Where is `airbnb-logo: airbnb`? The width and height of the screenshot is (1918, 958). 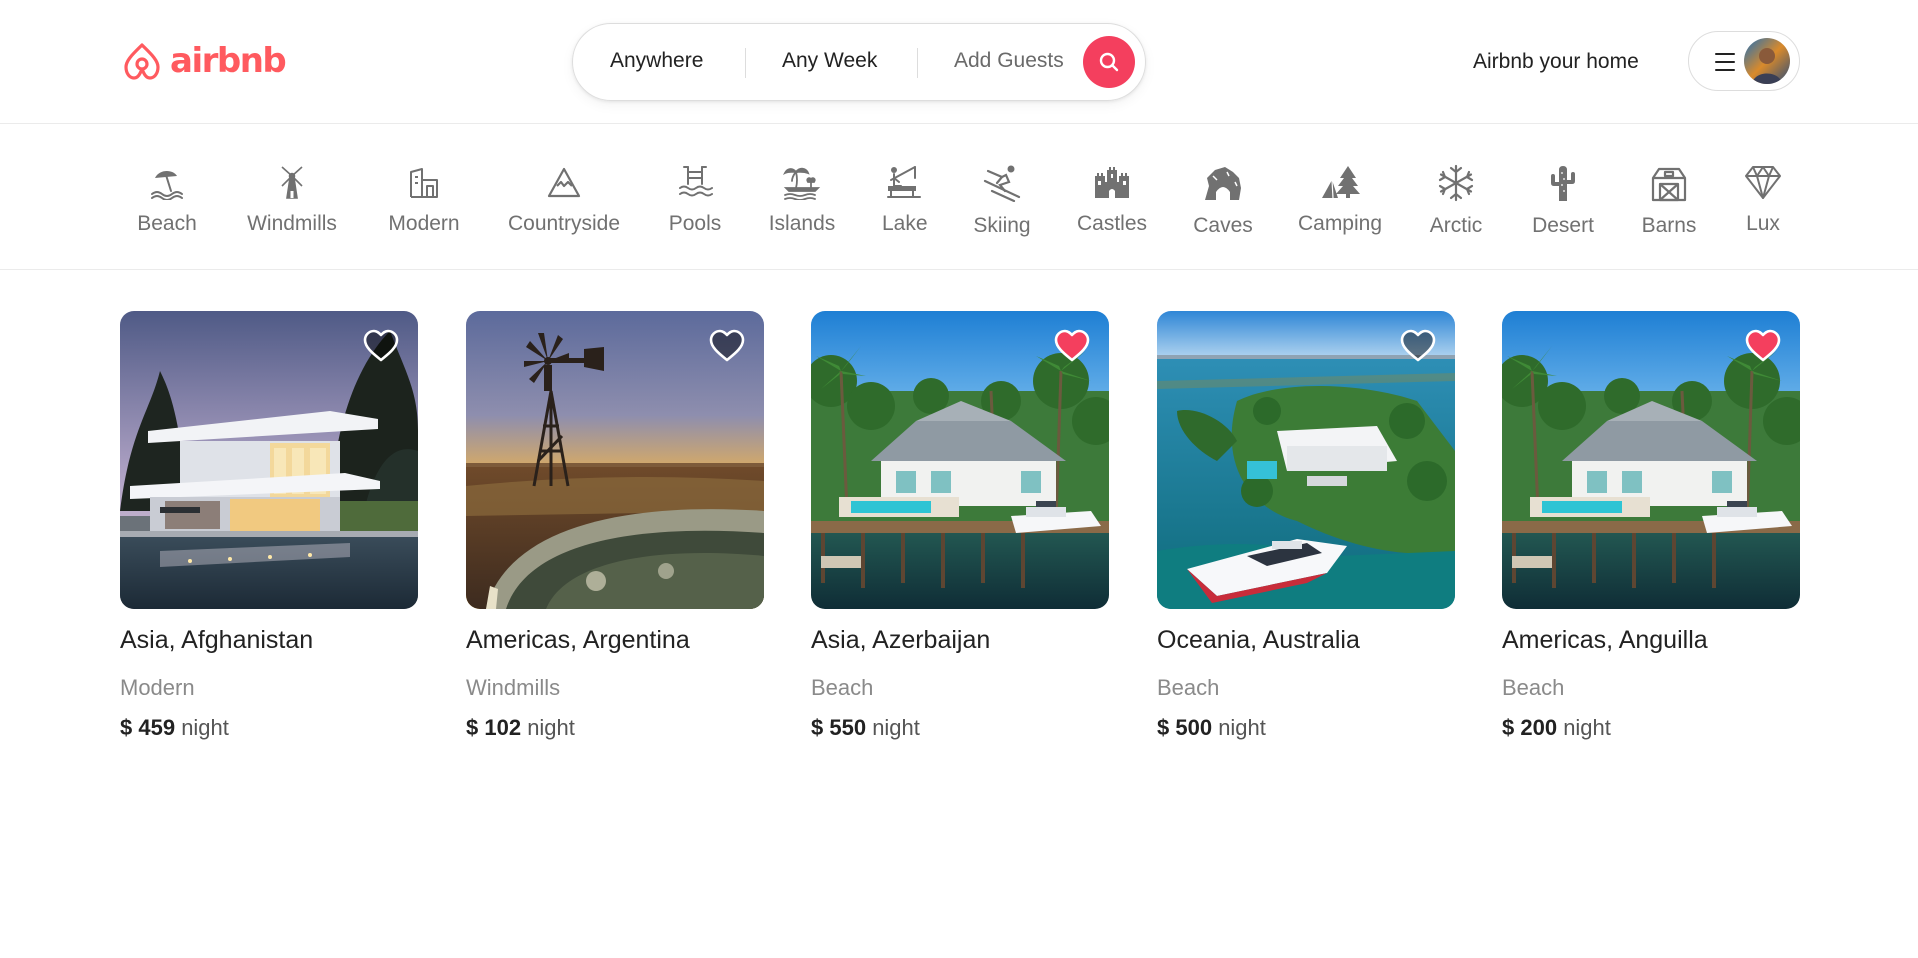
airbnb-logo: airbnb is located at coordinates (203, 61).